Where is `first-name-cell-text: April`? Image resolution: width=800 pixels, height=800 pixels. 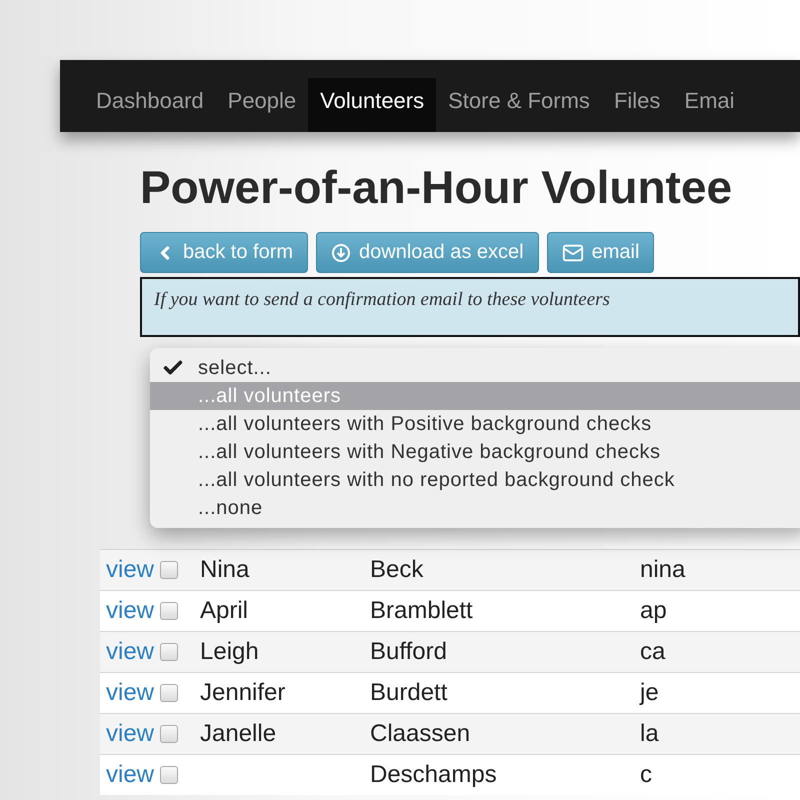
first-name-cell-text: April is located at coordinates (225, 611).